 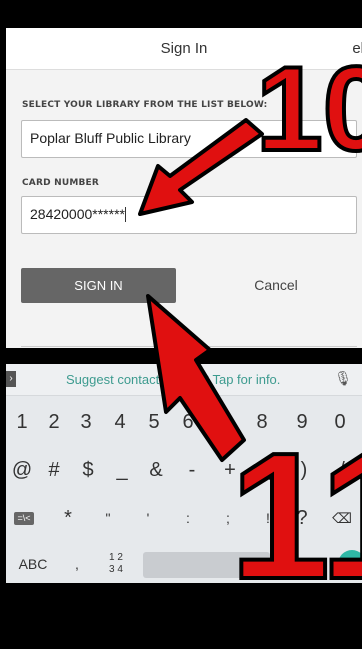 I want to click on key-2: 2, so click(x=54, y=422).